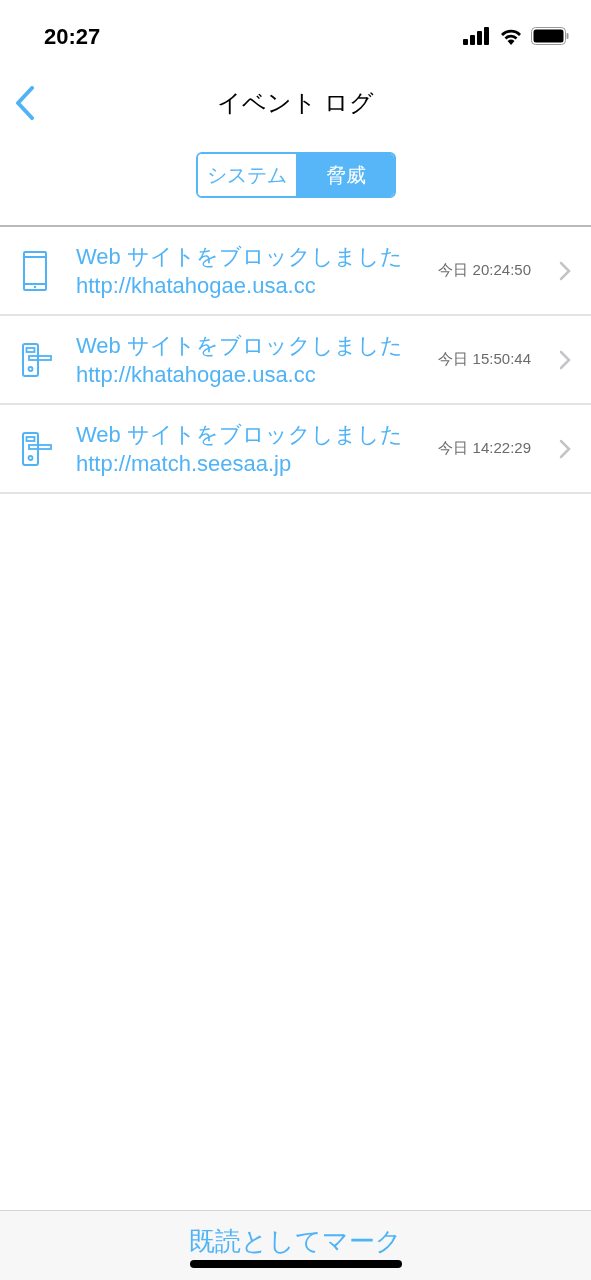 This screenshot has width=591, height=1280. Describe the element at coordinates (295, 449) in the screenshot. I see `event-row: Web サイトをブロックしました http://match.seesaa.jp 今日 14:22:29` at that location.